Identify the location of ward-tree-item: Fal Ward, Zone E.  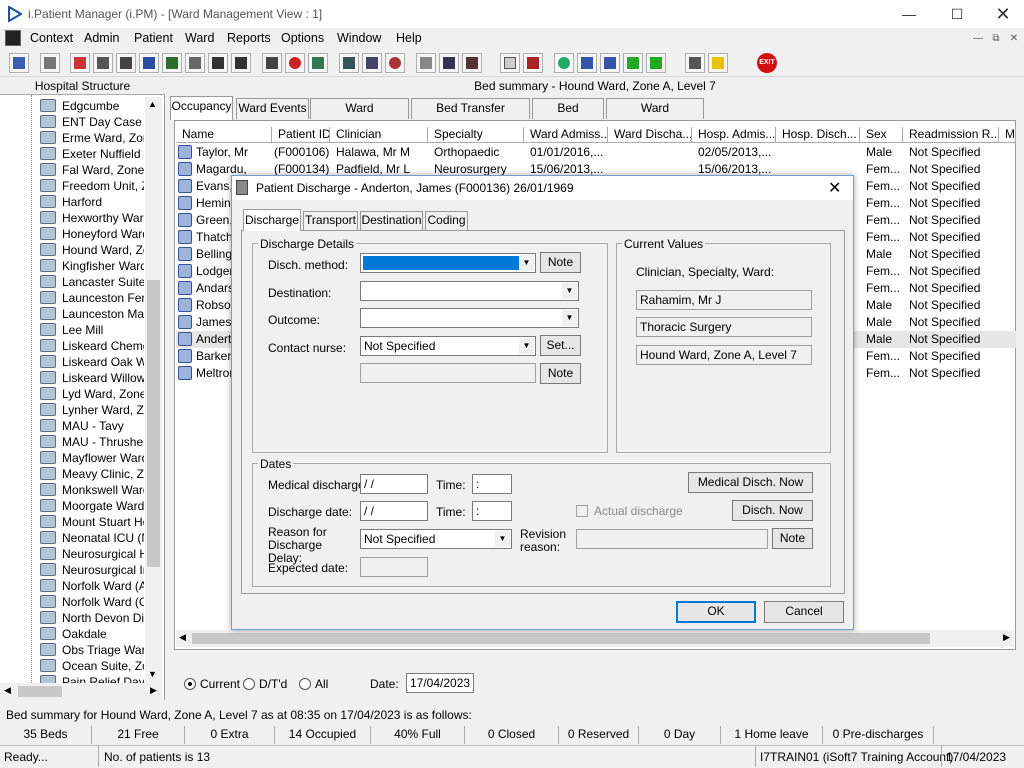
(92, 170).